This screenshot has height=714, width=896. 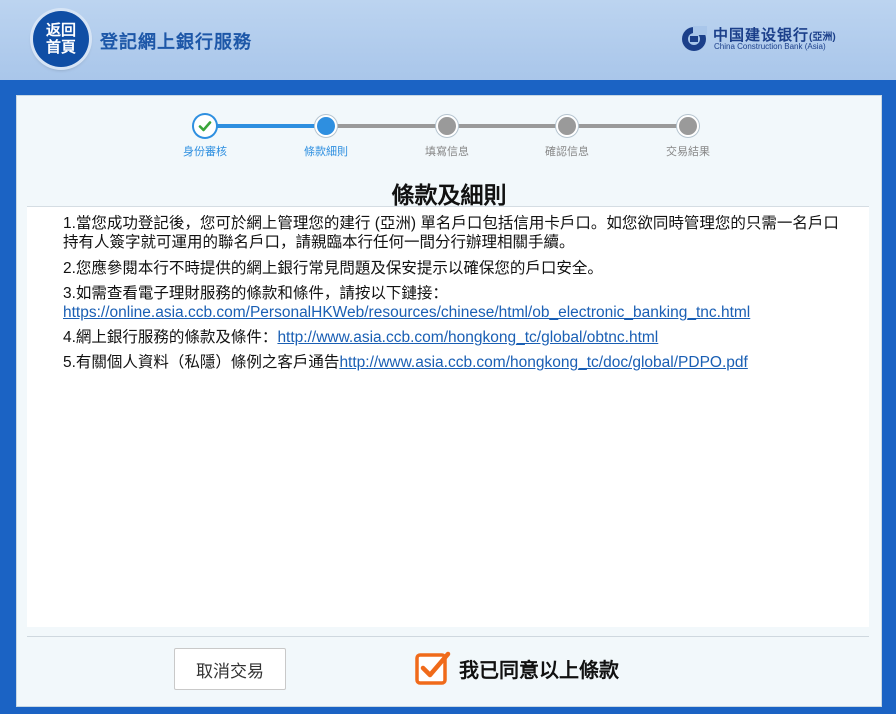 What do you see at coordinates (201, 362) in the screenshot?
I see `terms-item-5-text: 5.有關個人資料（私隱）條例之客戶通告` at bounding box center [201, 362].